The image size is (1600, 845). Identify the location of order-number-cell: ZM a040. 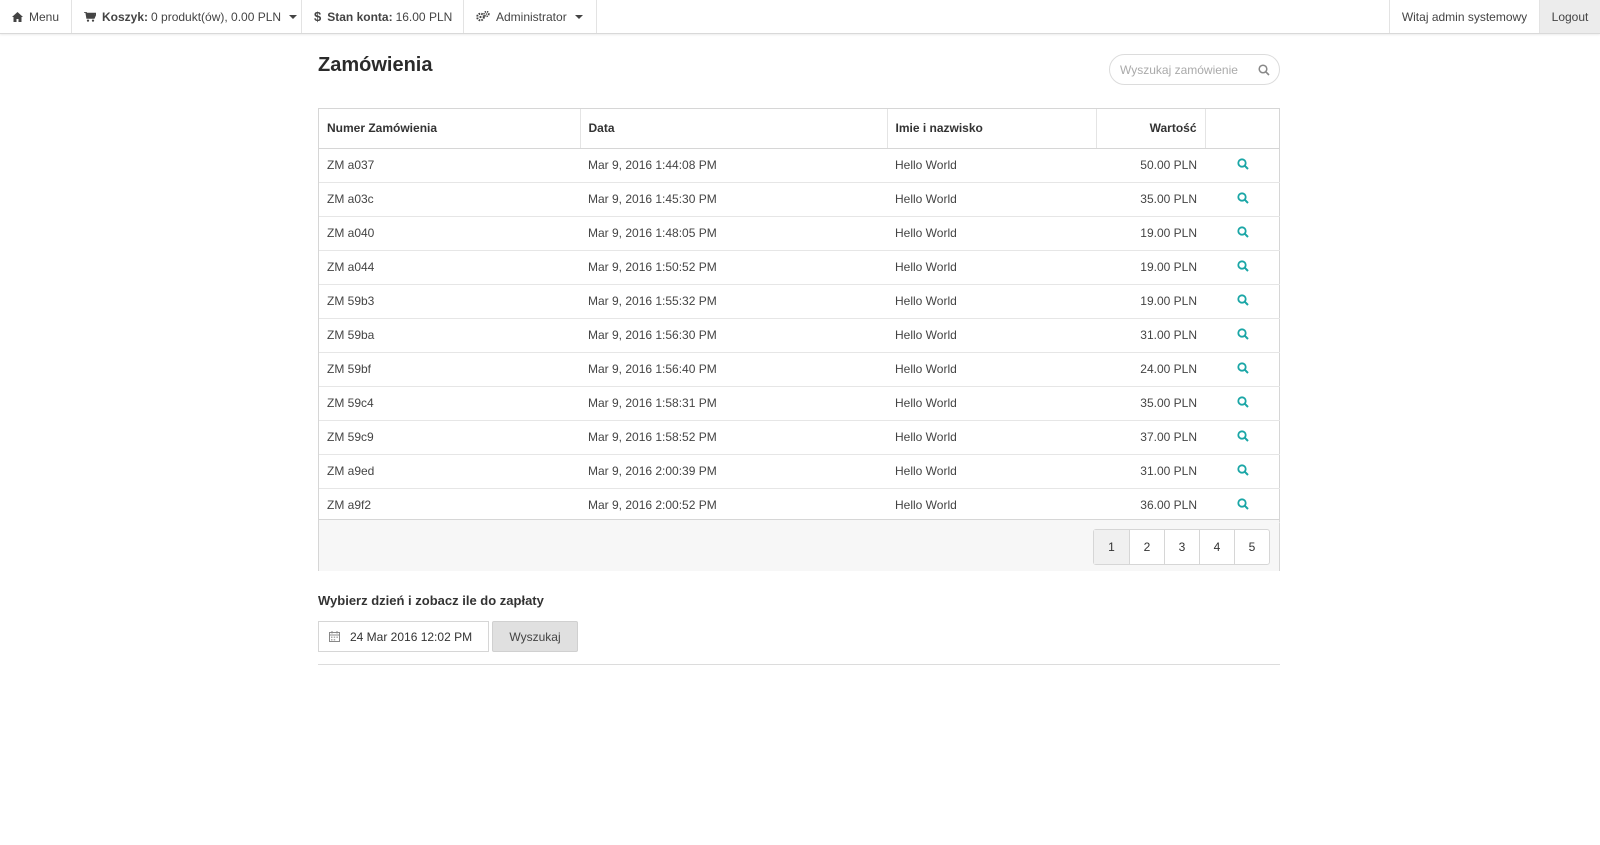
(449, 233).